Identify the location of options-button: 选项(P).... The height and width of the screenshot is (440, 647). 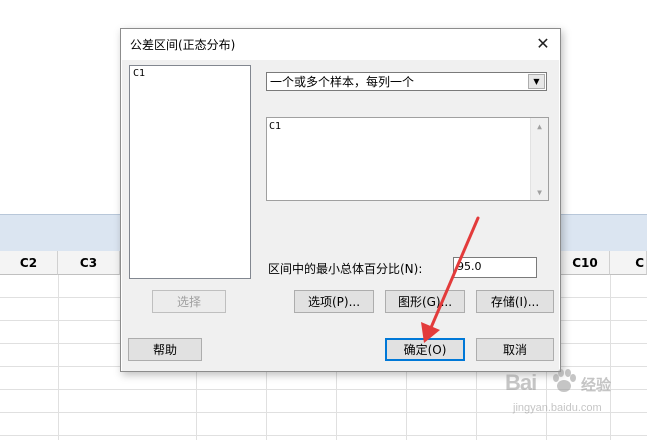
(334, 301).